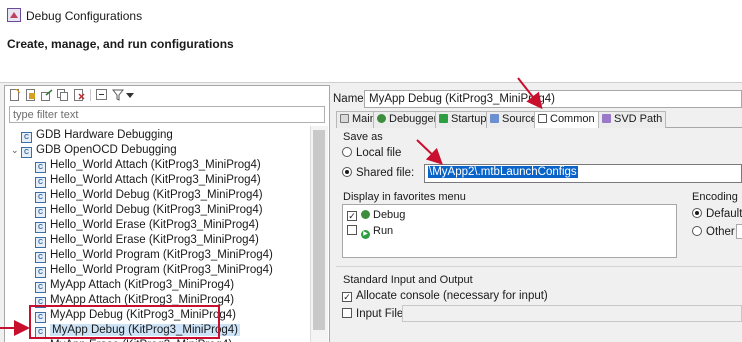 The height and width of the screenshot is (342, 742). I want to click on encoding-default-radio: Default -, so click(717, 214).